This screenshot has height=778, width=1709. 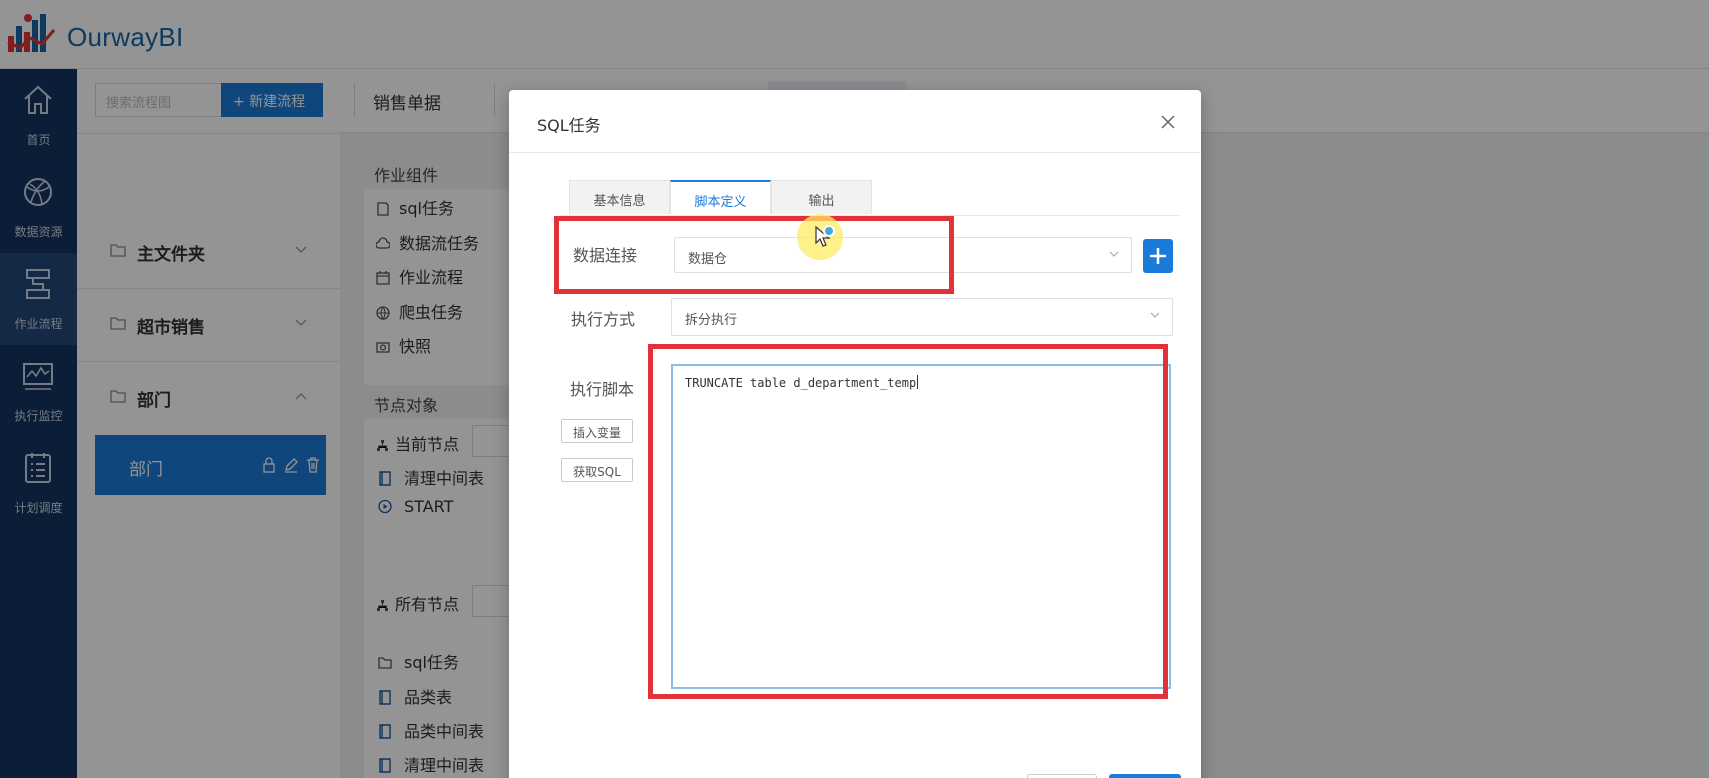 What do you see at coordinates (603, 319) in the screenshot?
I see `exec-mode-label: 执行方式` at bounding box center [603, 319].